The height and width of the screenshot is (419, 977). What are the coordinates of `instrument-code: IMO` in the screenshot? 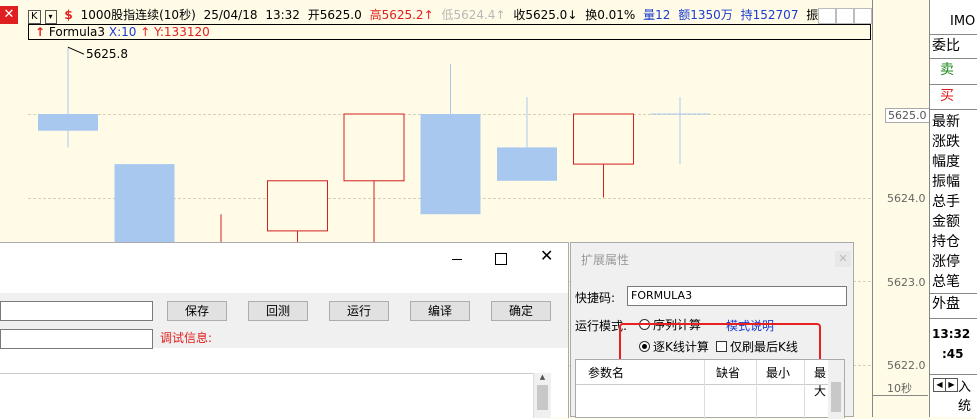 It's located at (963, 21).